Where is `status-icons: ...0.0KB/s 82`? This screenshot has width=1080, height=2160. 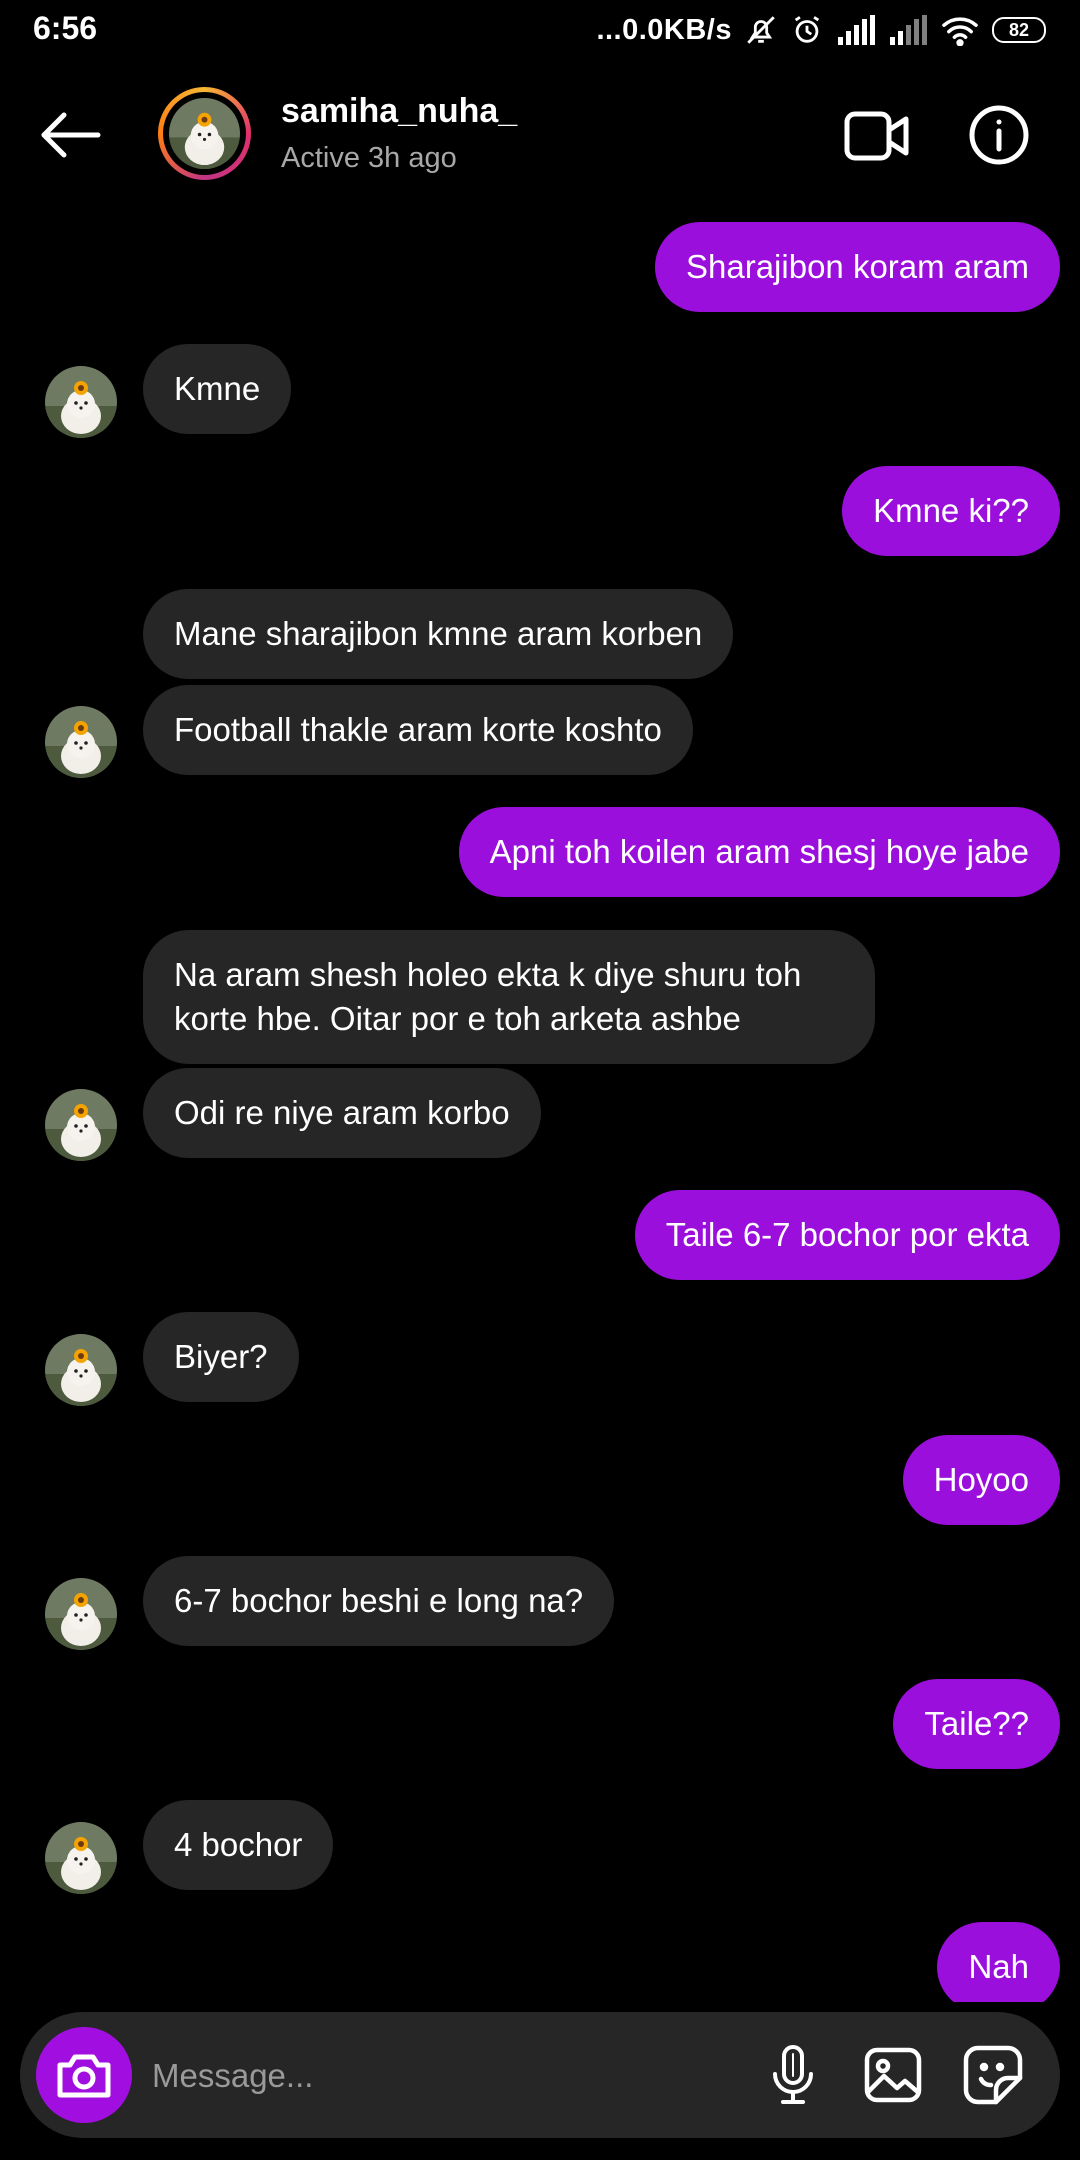
status-icons: ...0.0KB/s 82 is located at coordinates (821, 30).